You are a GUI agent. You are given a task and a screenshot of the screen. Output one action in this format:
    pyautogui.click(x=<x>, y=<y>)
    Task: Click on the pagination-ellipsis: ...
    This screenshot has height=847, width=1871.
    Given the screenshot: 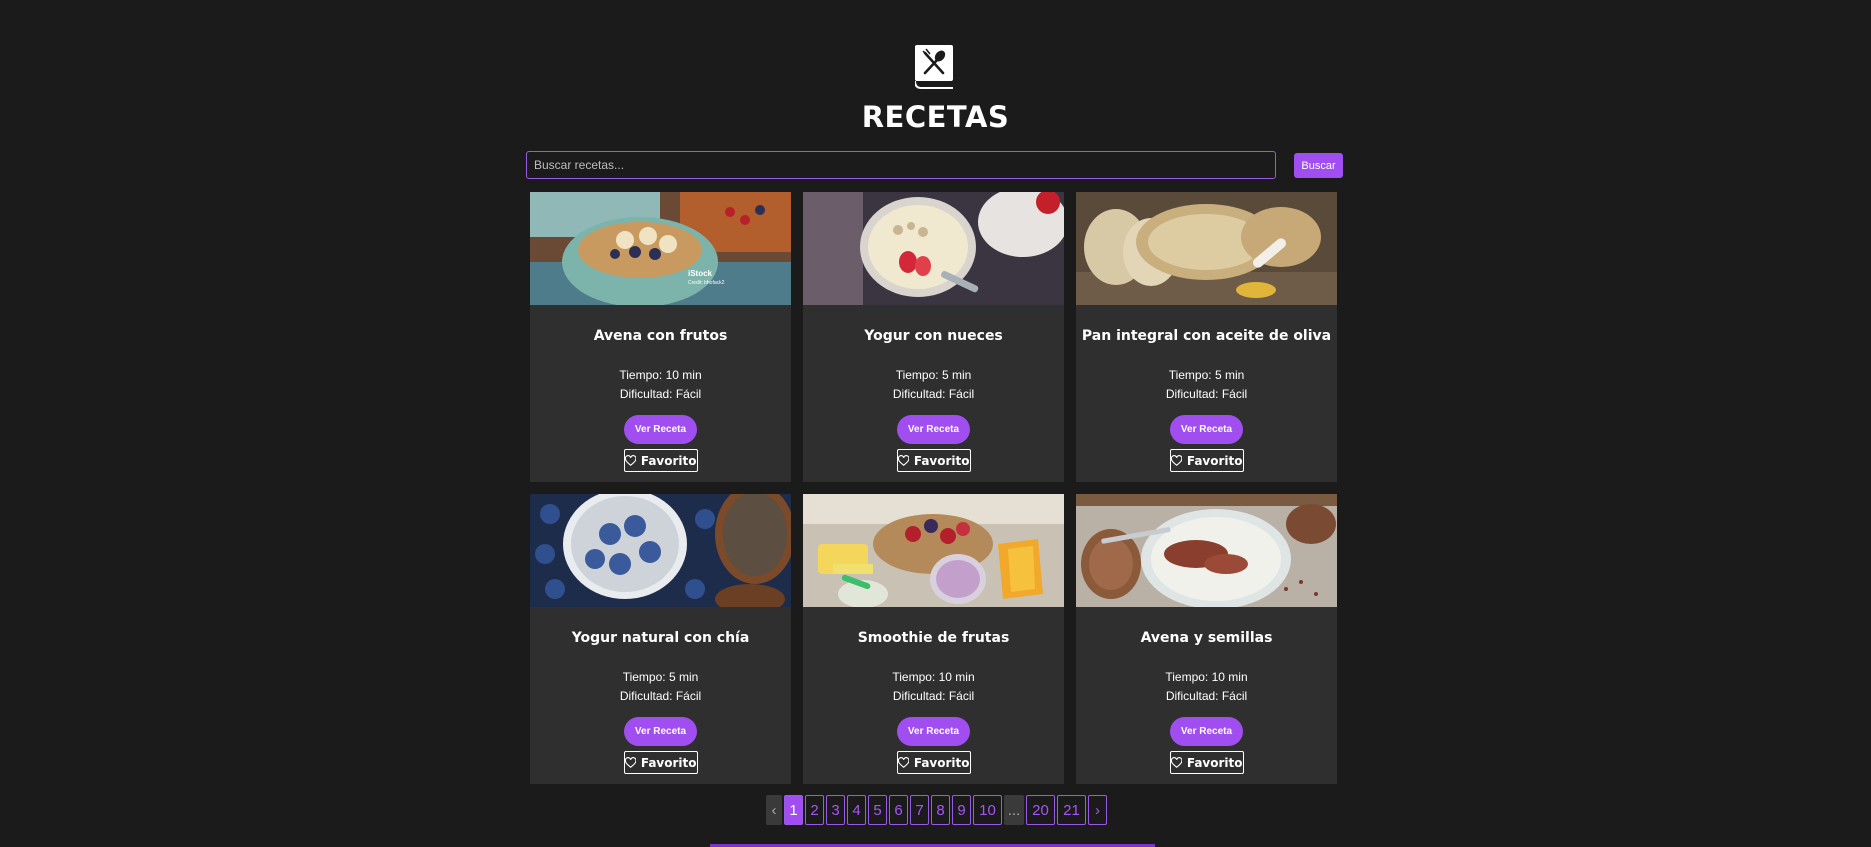 What is the action you would take?
    pyautogui.click(x=1014, y=810)
    